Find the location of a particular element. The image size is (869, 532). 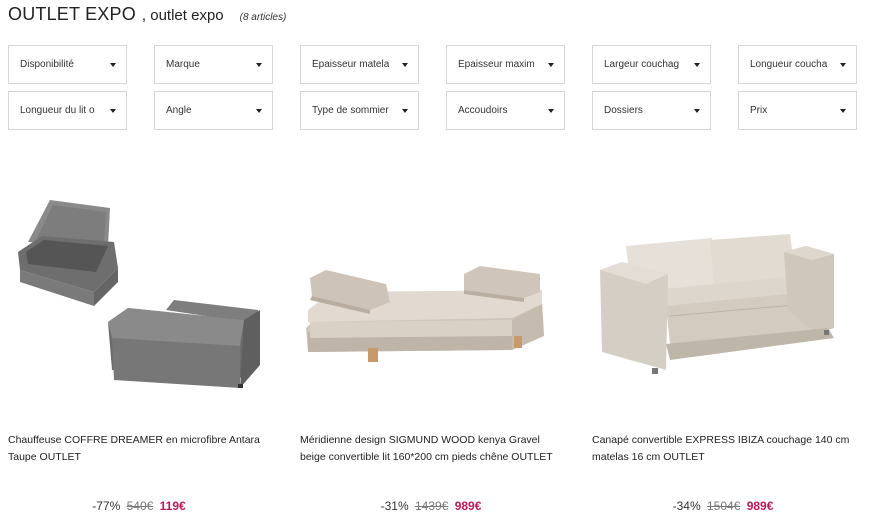

filter-label: Longueur coucha is located at coordinates (789, 64).